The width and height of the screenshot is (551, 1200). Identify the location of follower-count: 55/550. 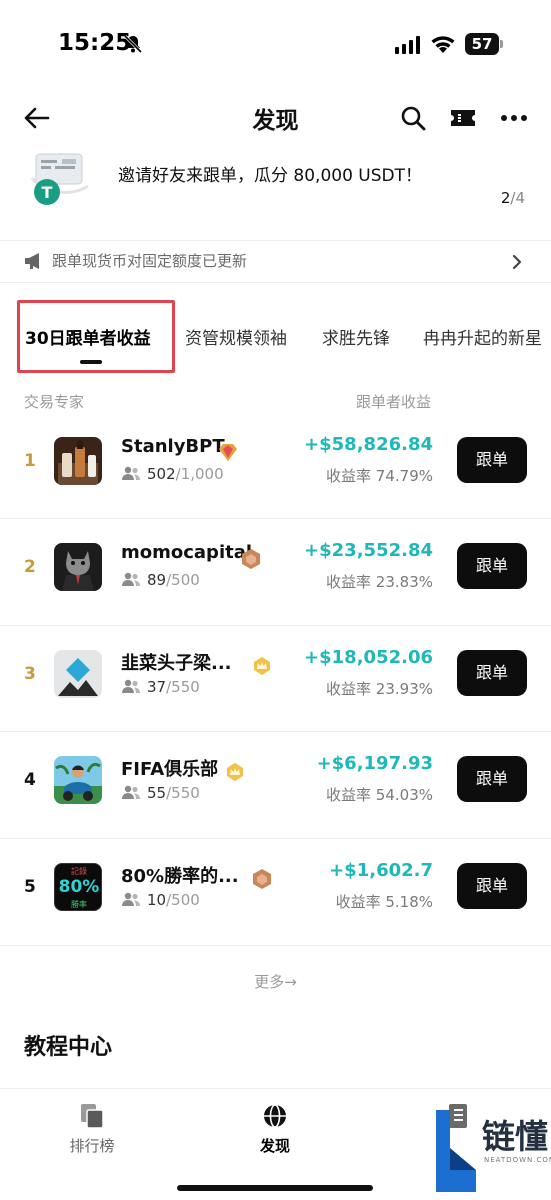
(160, 793).